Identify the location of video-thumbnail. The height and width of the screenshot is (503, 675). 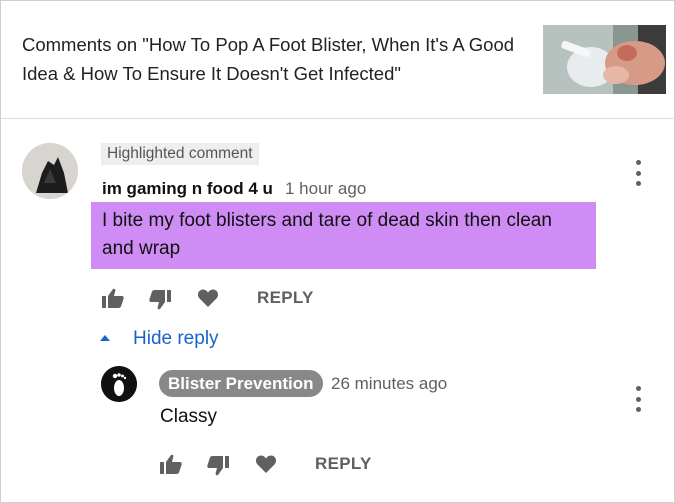
(604, 59).